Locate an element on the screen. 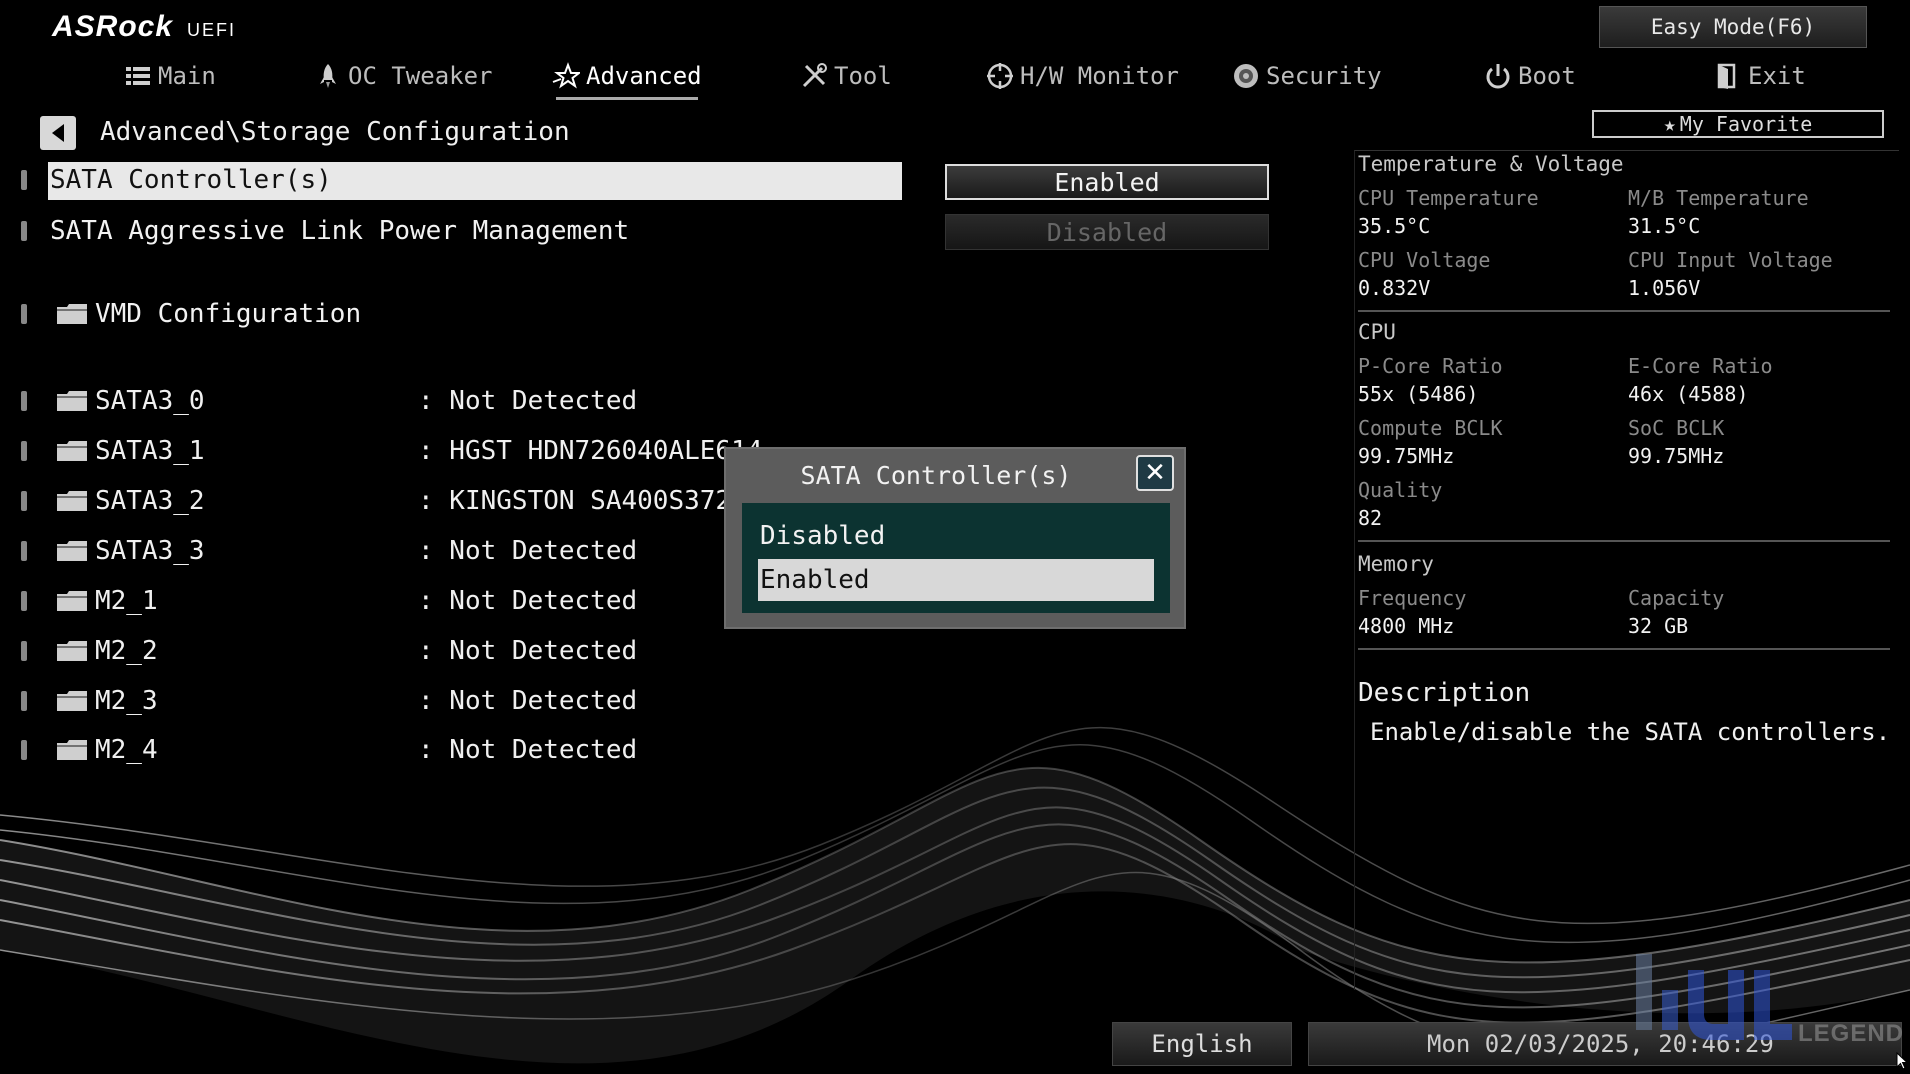 This screenshot has width=1910, height=1074. capacity-label: Capacity is located at coordinates (1676, 598).